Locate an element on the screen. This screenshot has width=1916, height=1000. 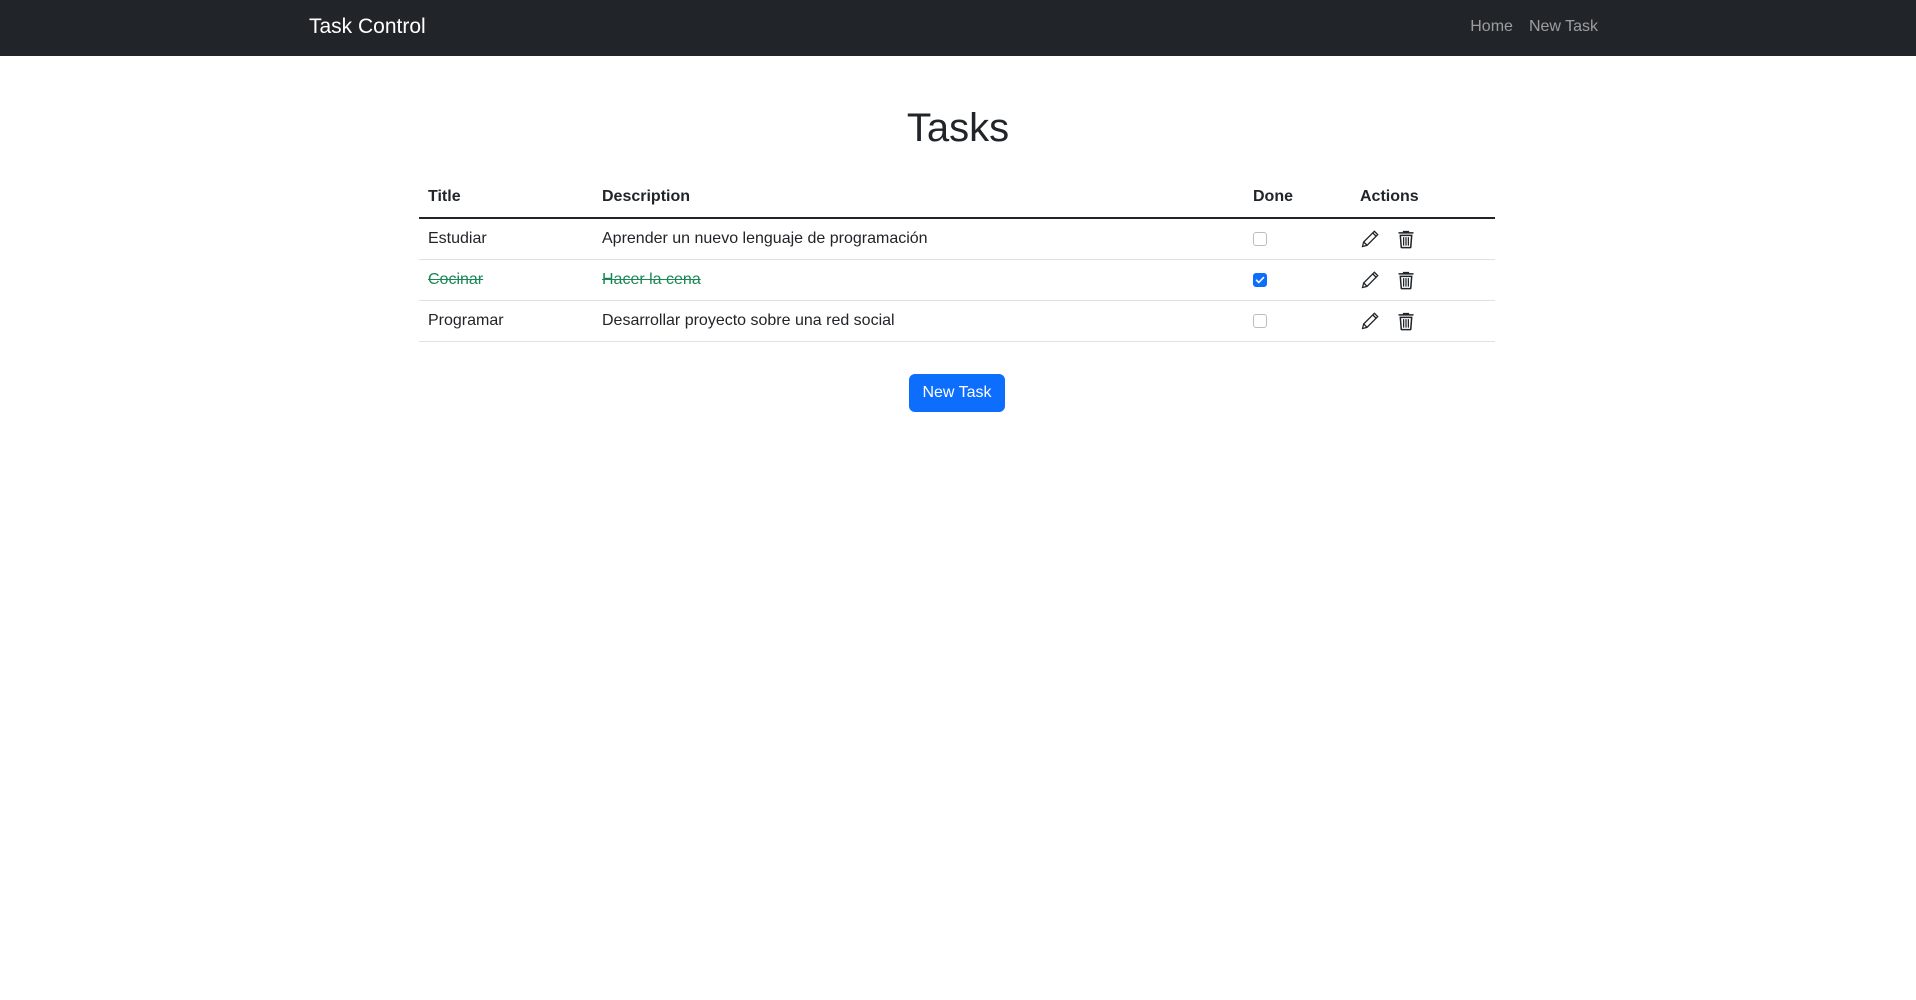
check-icon is located at coordinates (1260, 280).